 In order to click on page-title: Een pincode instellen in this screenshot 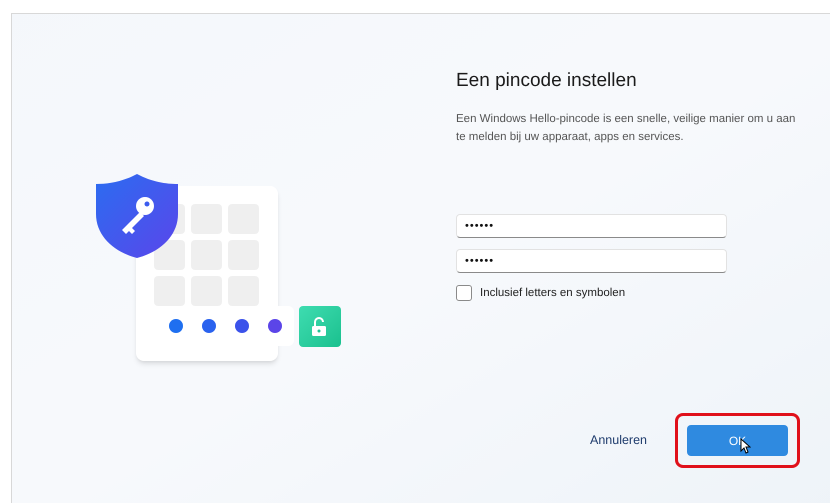, I will do `click(547, 81)`.